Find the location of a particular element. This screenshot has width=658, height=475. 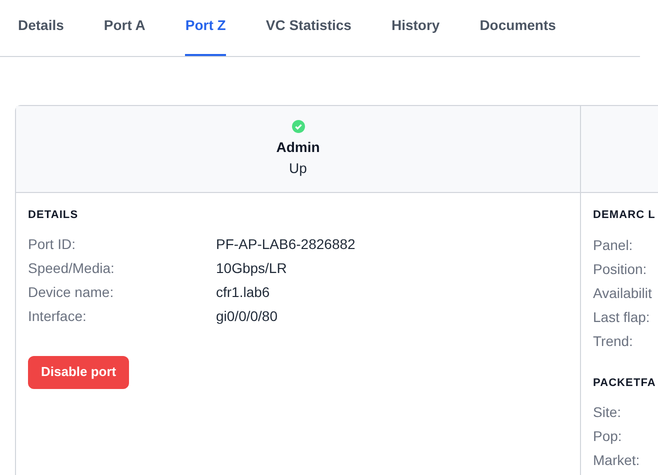

tab: Port Z is located at coordinates (205, 28).